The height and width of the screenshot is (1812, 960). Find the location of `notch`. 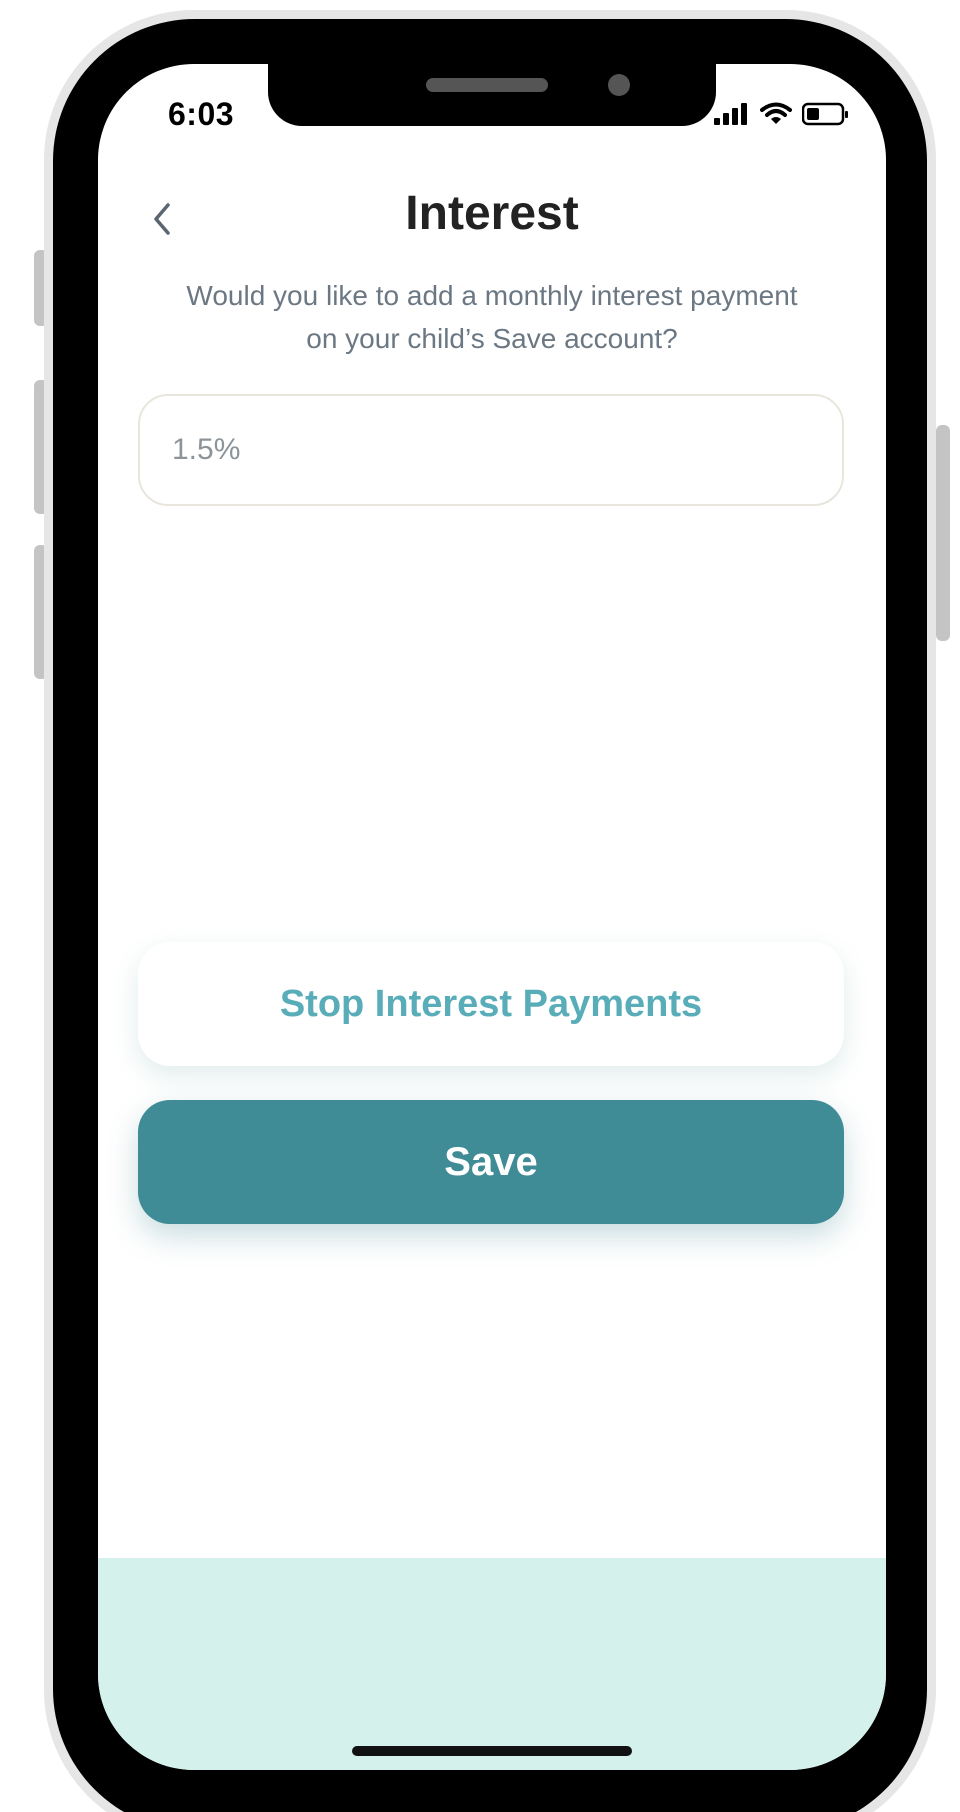

notch is located at coordinates (492, 95).